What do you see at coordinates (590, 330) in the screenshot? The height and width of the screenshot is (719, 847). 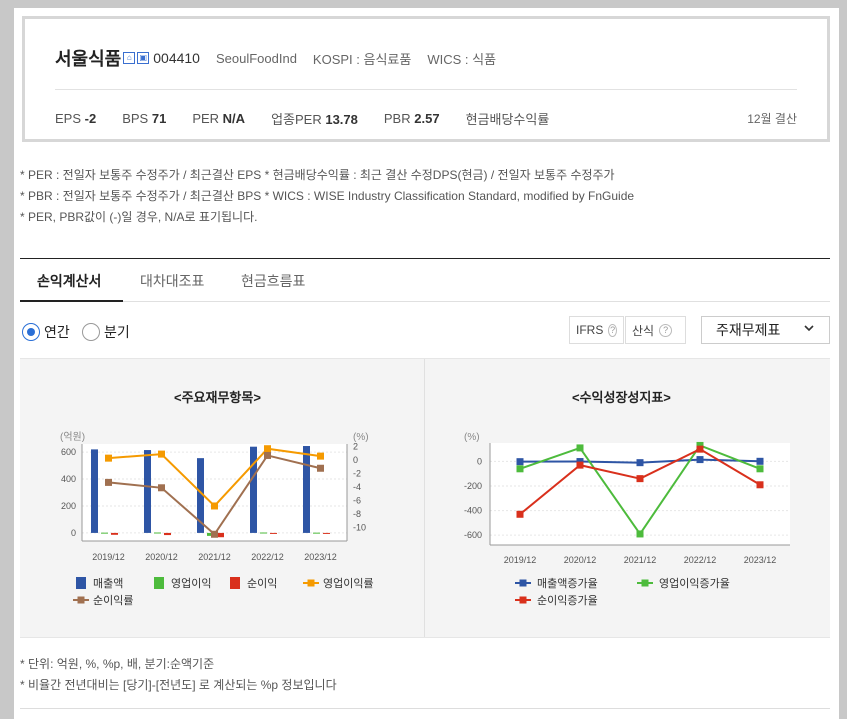 I see `ifrs-label: IFRS` at bounding box center [590, 330].